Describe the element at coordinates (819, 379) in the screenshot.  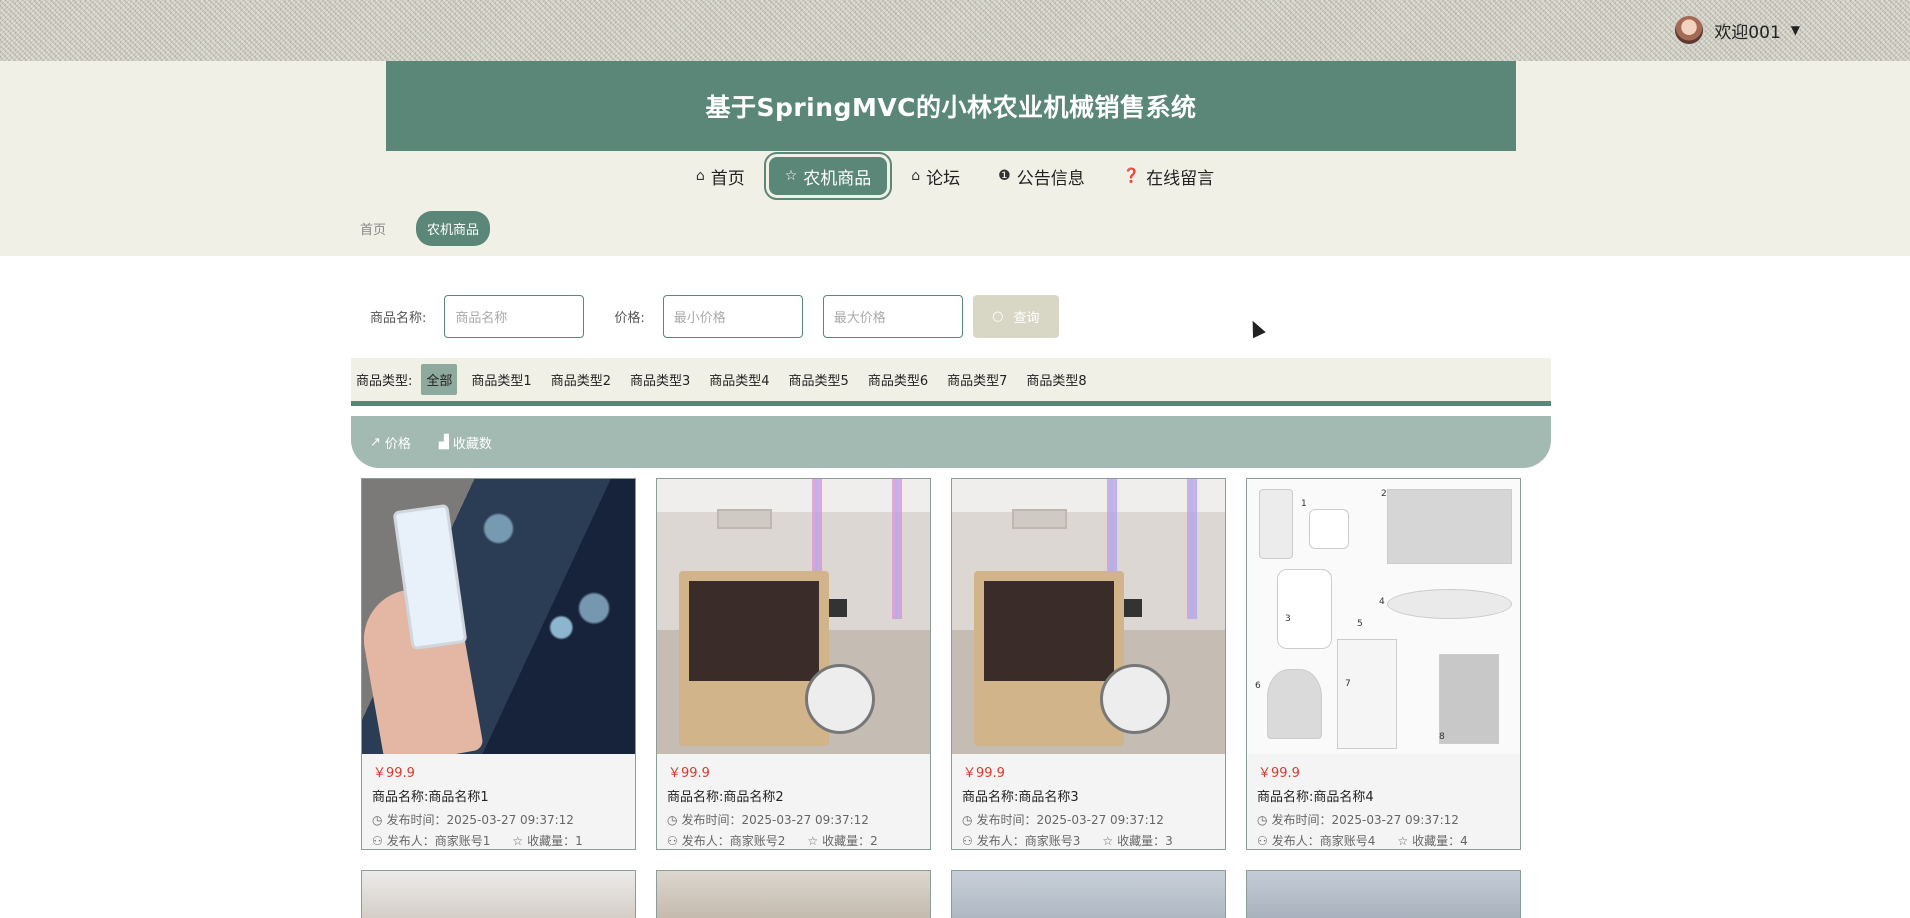
I see `category-item: 商品类型5` at that location.